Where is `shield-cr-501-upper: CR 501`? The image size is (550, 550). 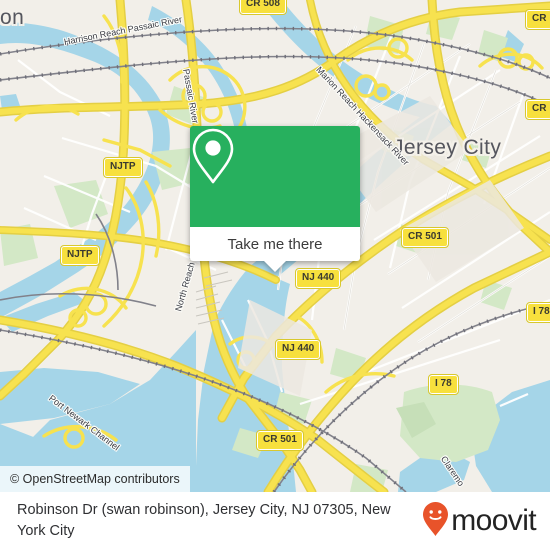 shield-cr-501-upper: CR 501 is located at coordinates (425, 237).